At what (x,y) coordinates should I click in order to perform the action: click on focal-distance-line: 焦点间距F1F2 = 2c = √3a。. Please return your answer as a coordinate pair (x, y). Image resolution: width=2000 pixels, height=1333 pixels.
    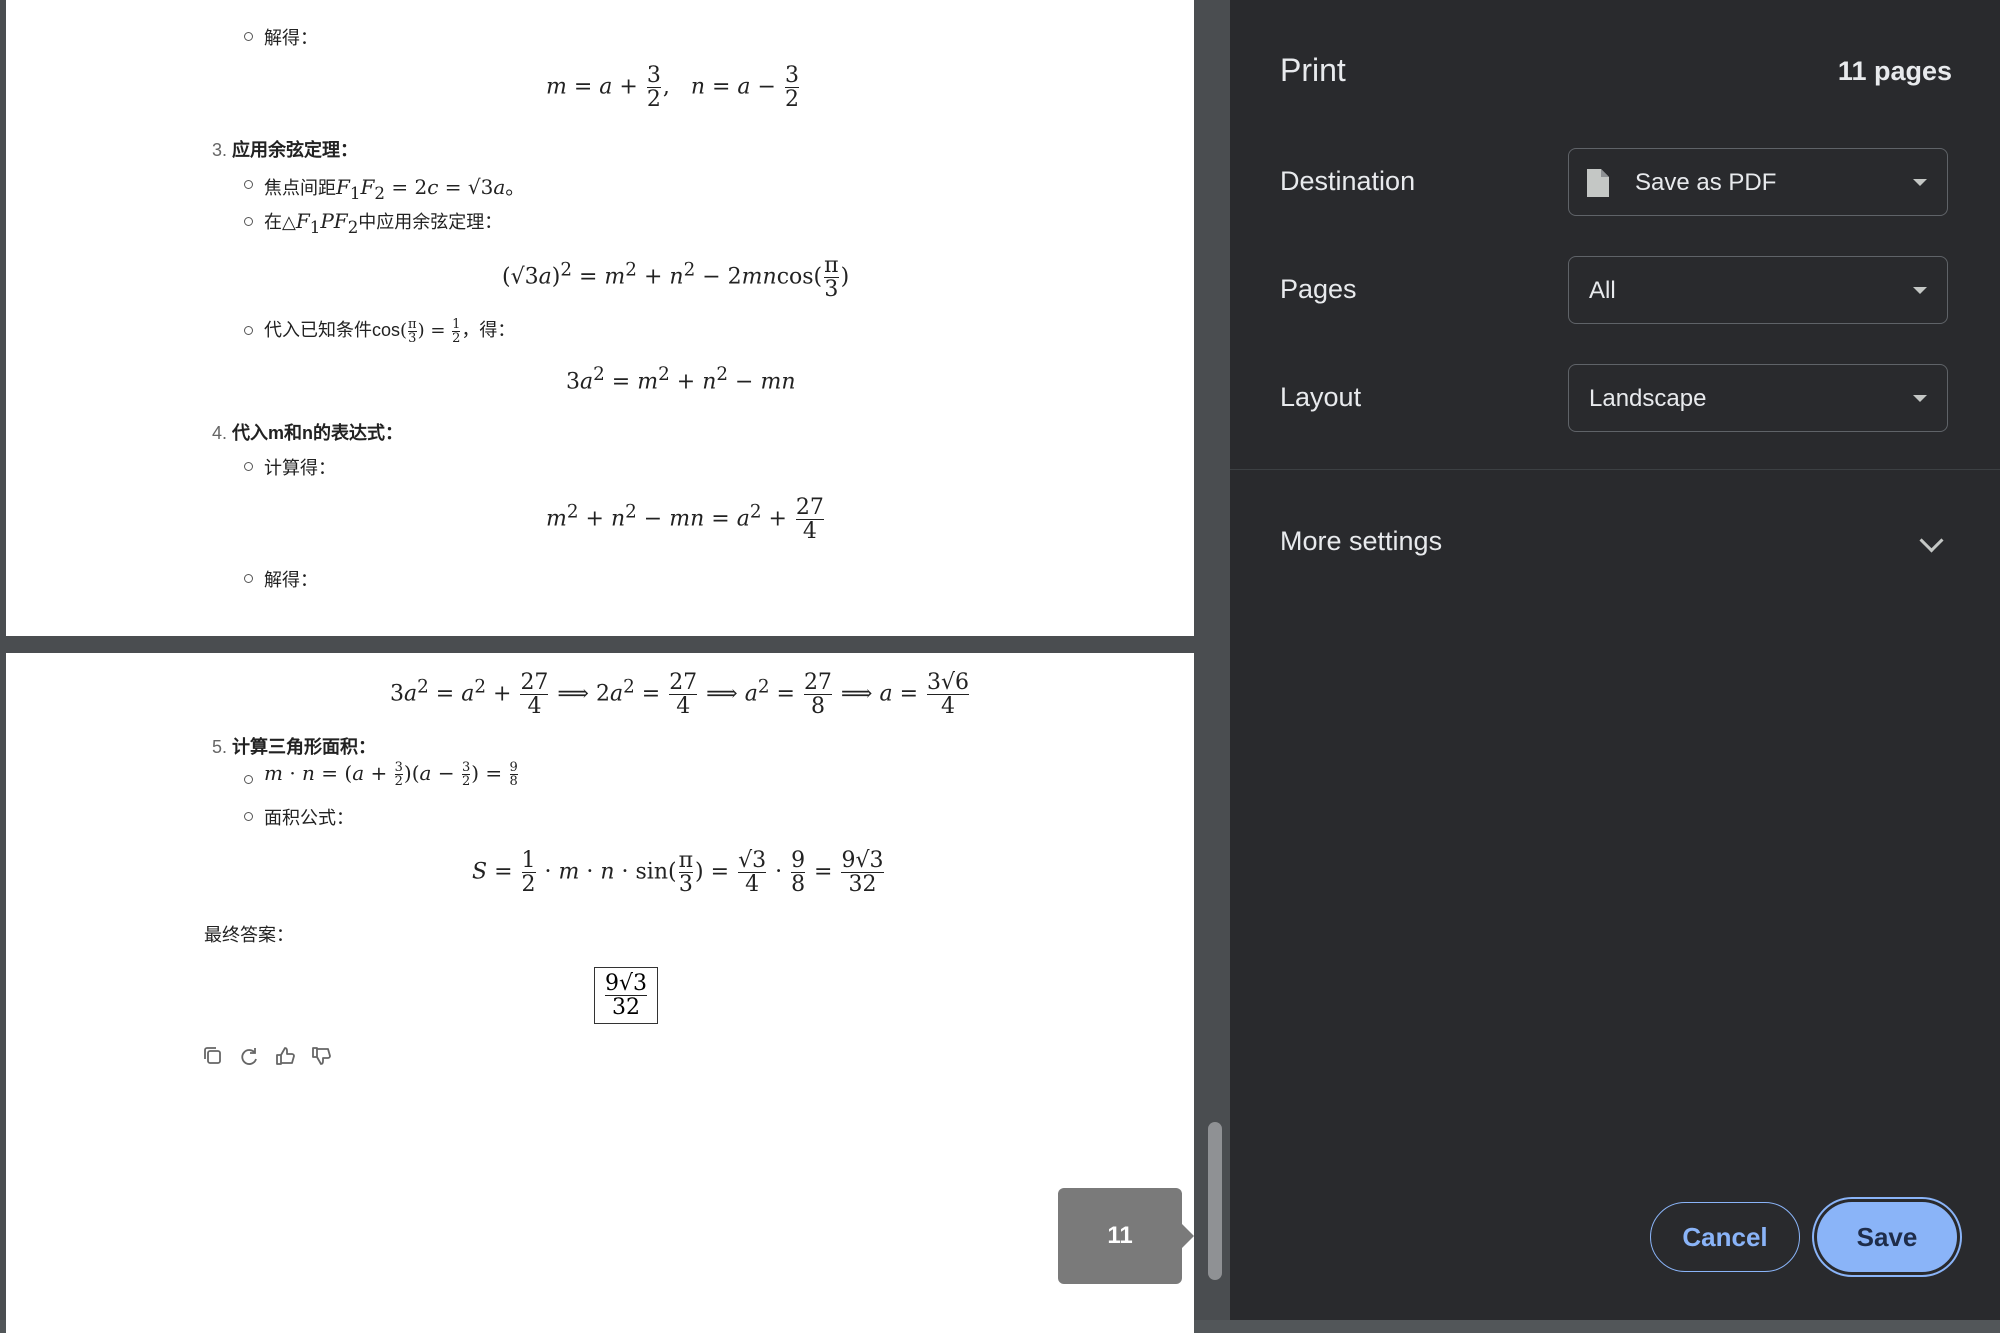
    Looking at the image, I should click on (395, 189).